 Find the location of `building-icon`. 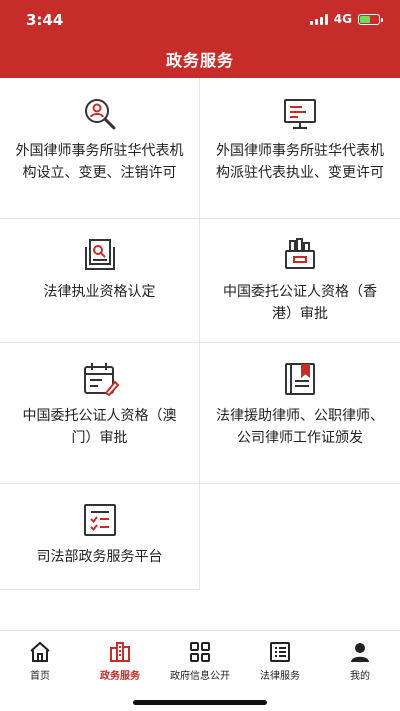

building-icon is located at coordinates (120, 652).